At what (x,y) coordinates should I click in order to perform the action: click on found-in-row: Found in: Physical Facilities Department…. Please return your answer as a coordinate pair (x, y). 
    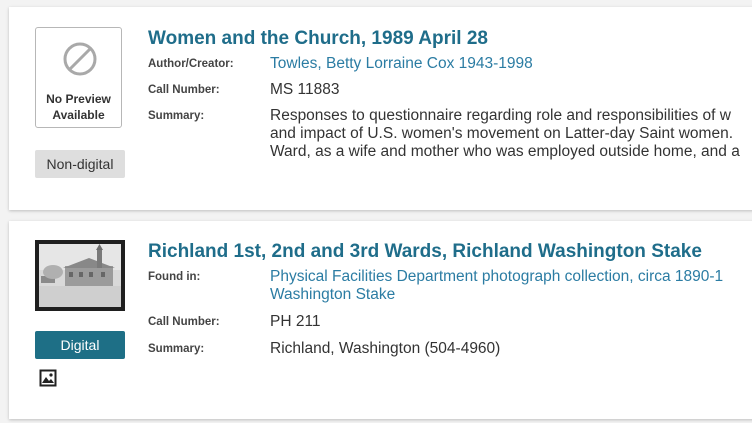
    Looking at the image, I should click on (450, 286).